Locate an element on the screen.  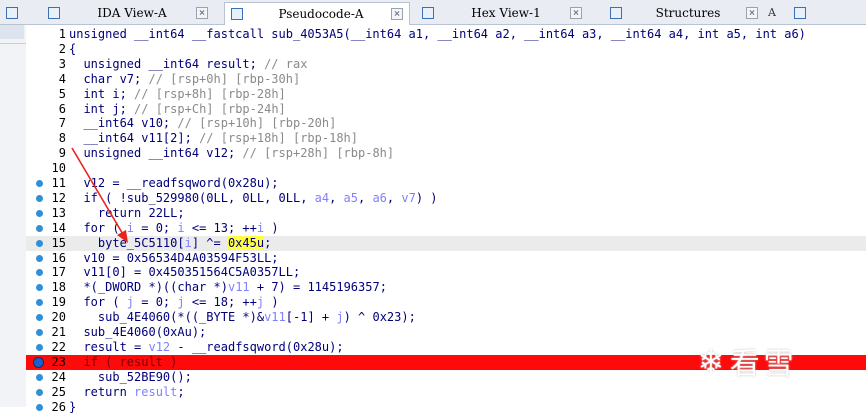
line-number: 24 is located at coordinates (58, 376).